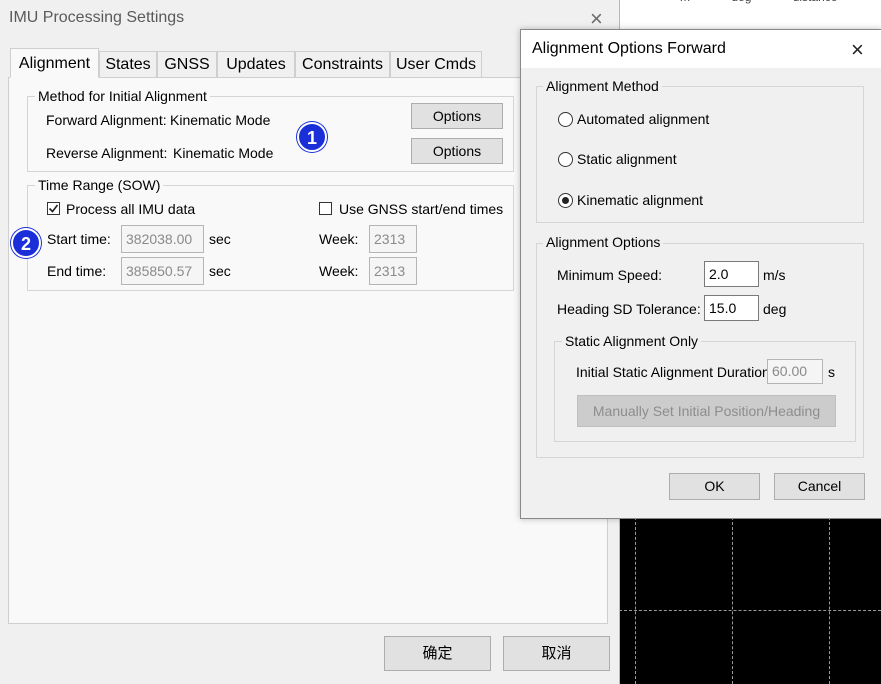  I want to click on tab-alignment: Alignment, so click(54, 63).